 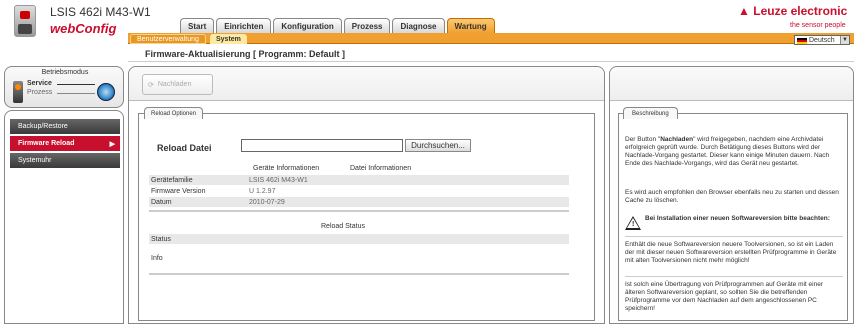 I want to click on column-header-device: Geräte Informationen, so click(x=286, y=168).